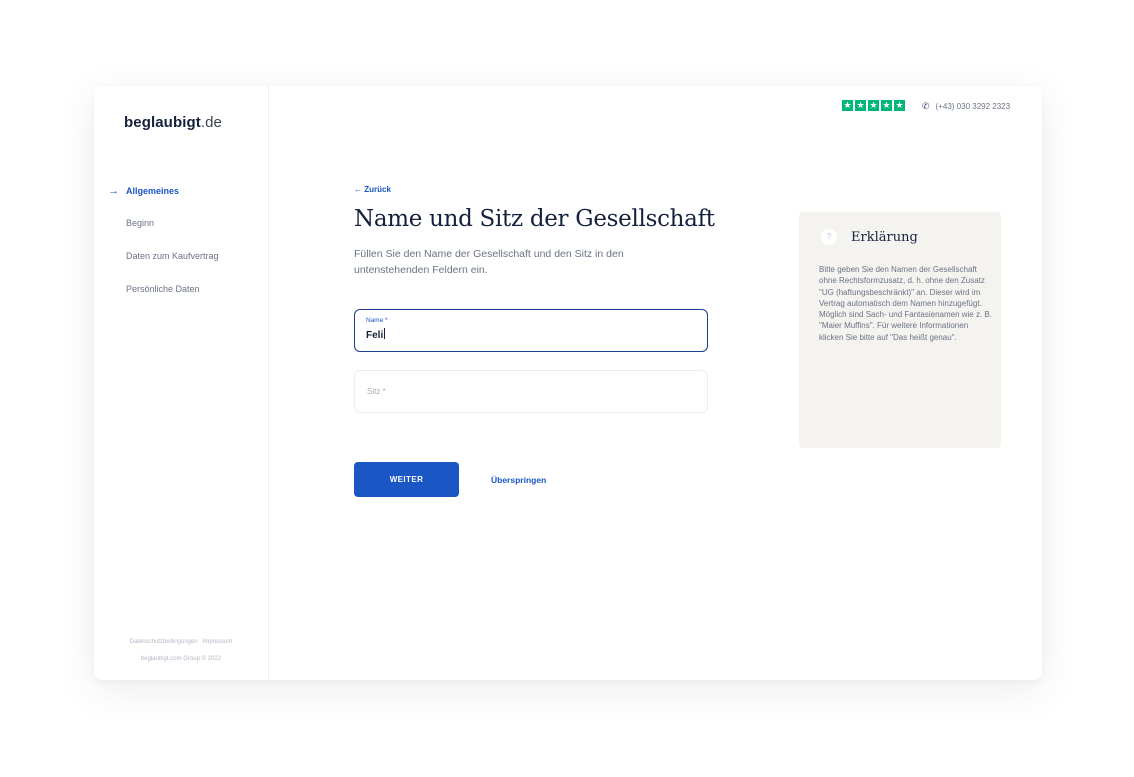  What do you see at coordinates (181, 191) in the screenshot?
I see `sidebar-item-allgemeines: → Allgemeines` at bounding box center [181, 191].